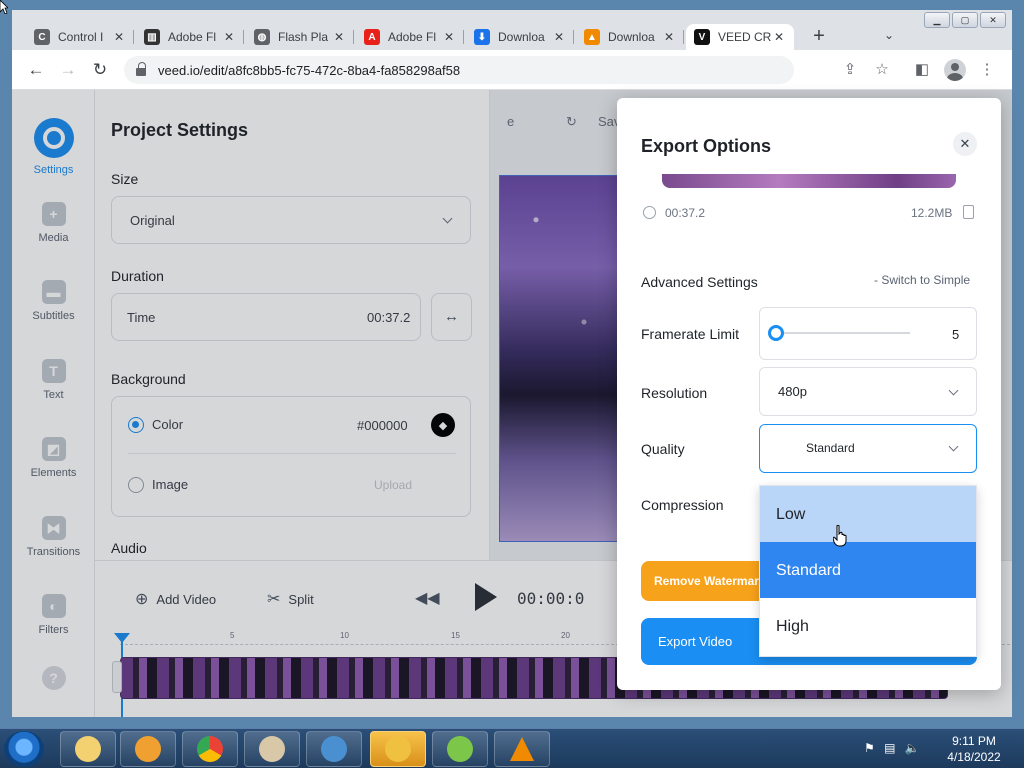 Image resolution: width=1024 pixels, height=768 pixels. Describe the element at coordinates (868, 626) in the screenshot. I see `quality-option-high: High` at that location.